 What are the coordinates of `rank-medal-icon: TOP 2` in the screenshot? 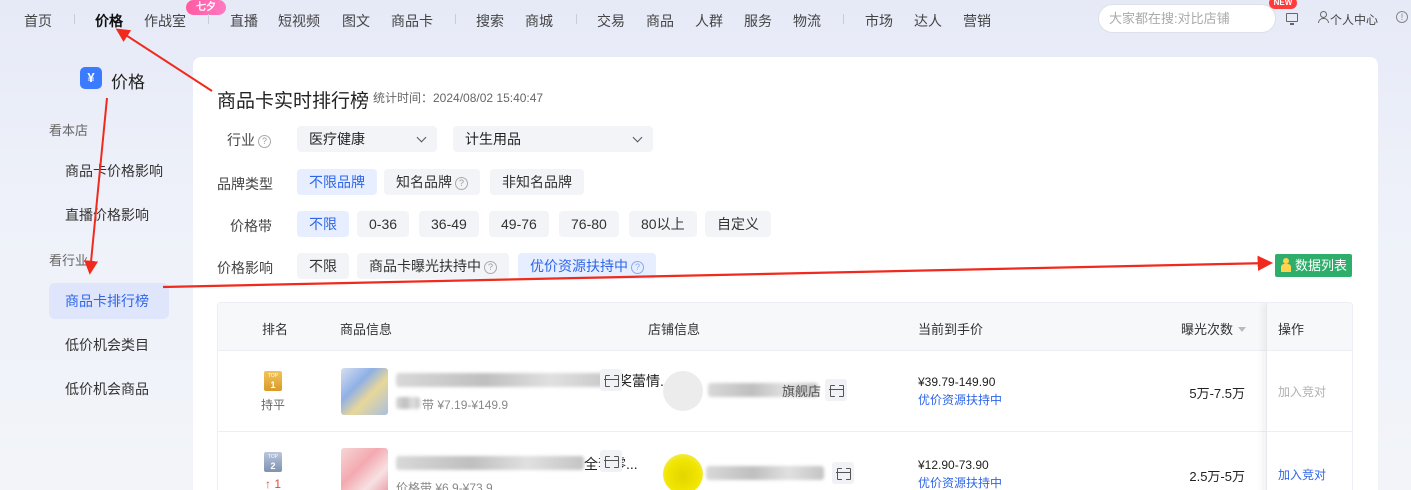 It's located at (273, 462).